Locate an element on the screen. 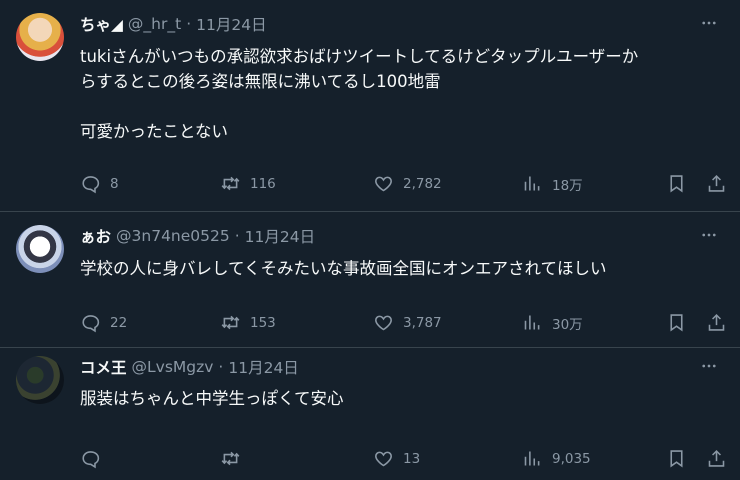 The image size is (740, 480). reply-count: 22 is located at coordinates (119, 322).